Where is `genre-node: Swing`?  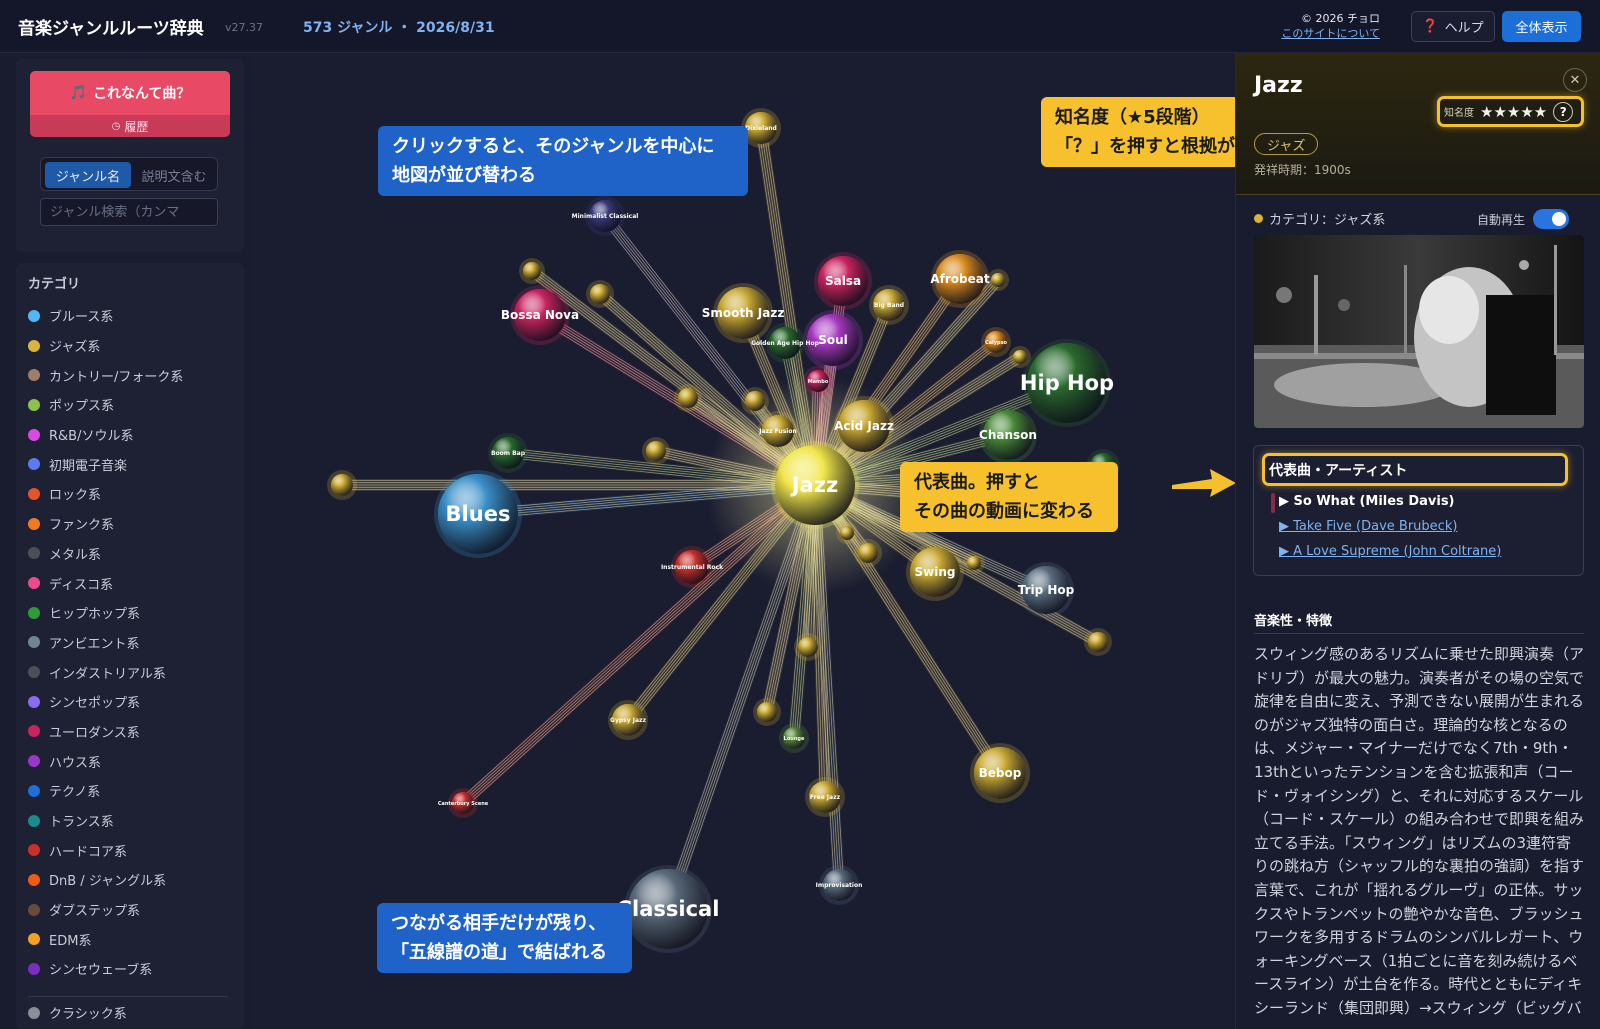 genre-node: Swing is located at coordinates (935, 572).